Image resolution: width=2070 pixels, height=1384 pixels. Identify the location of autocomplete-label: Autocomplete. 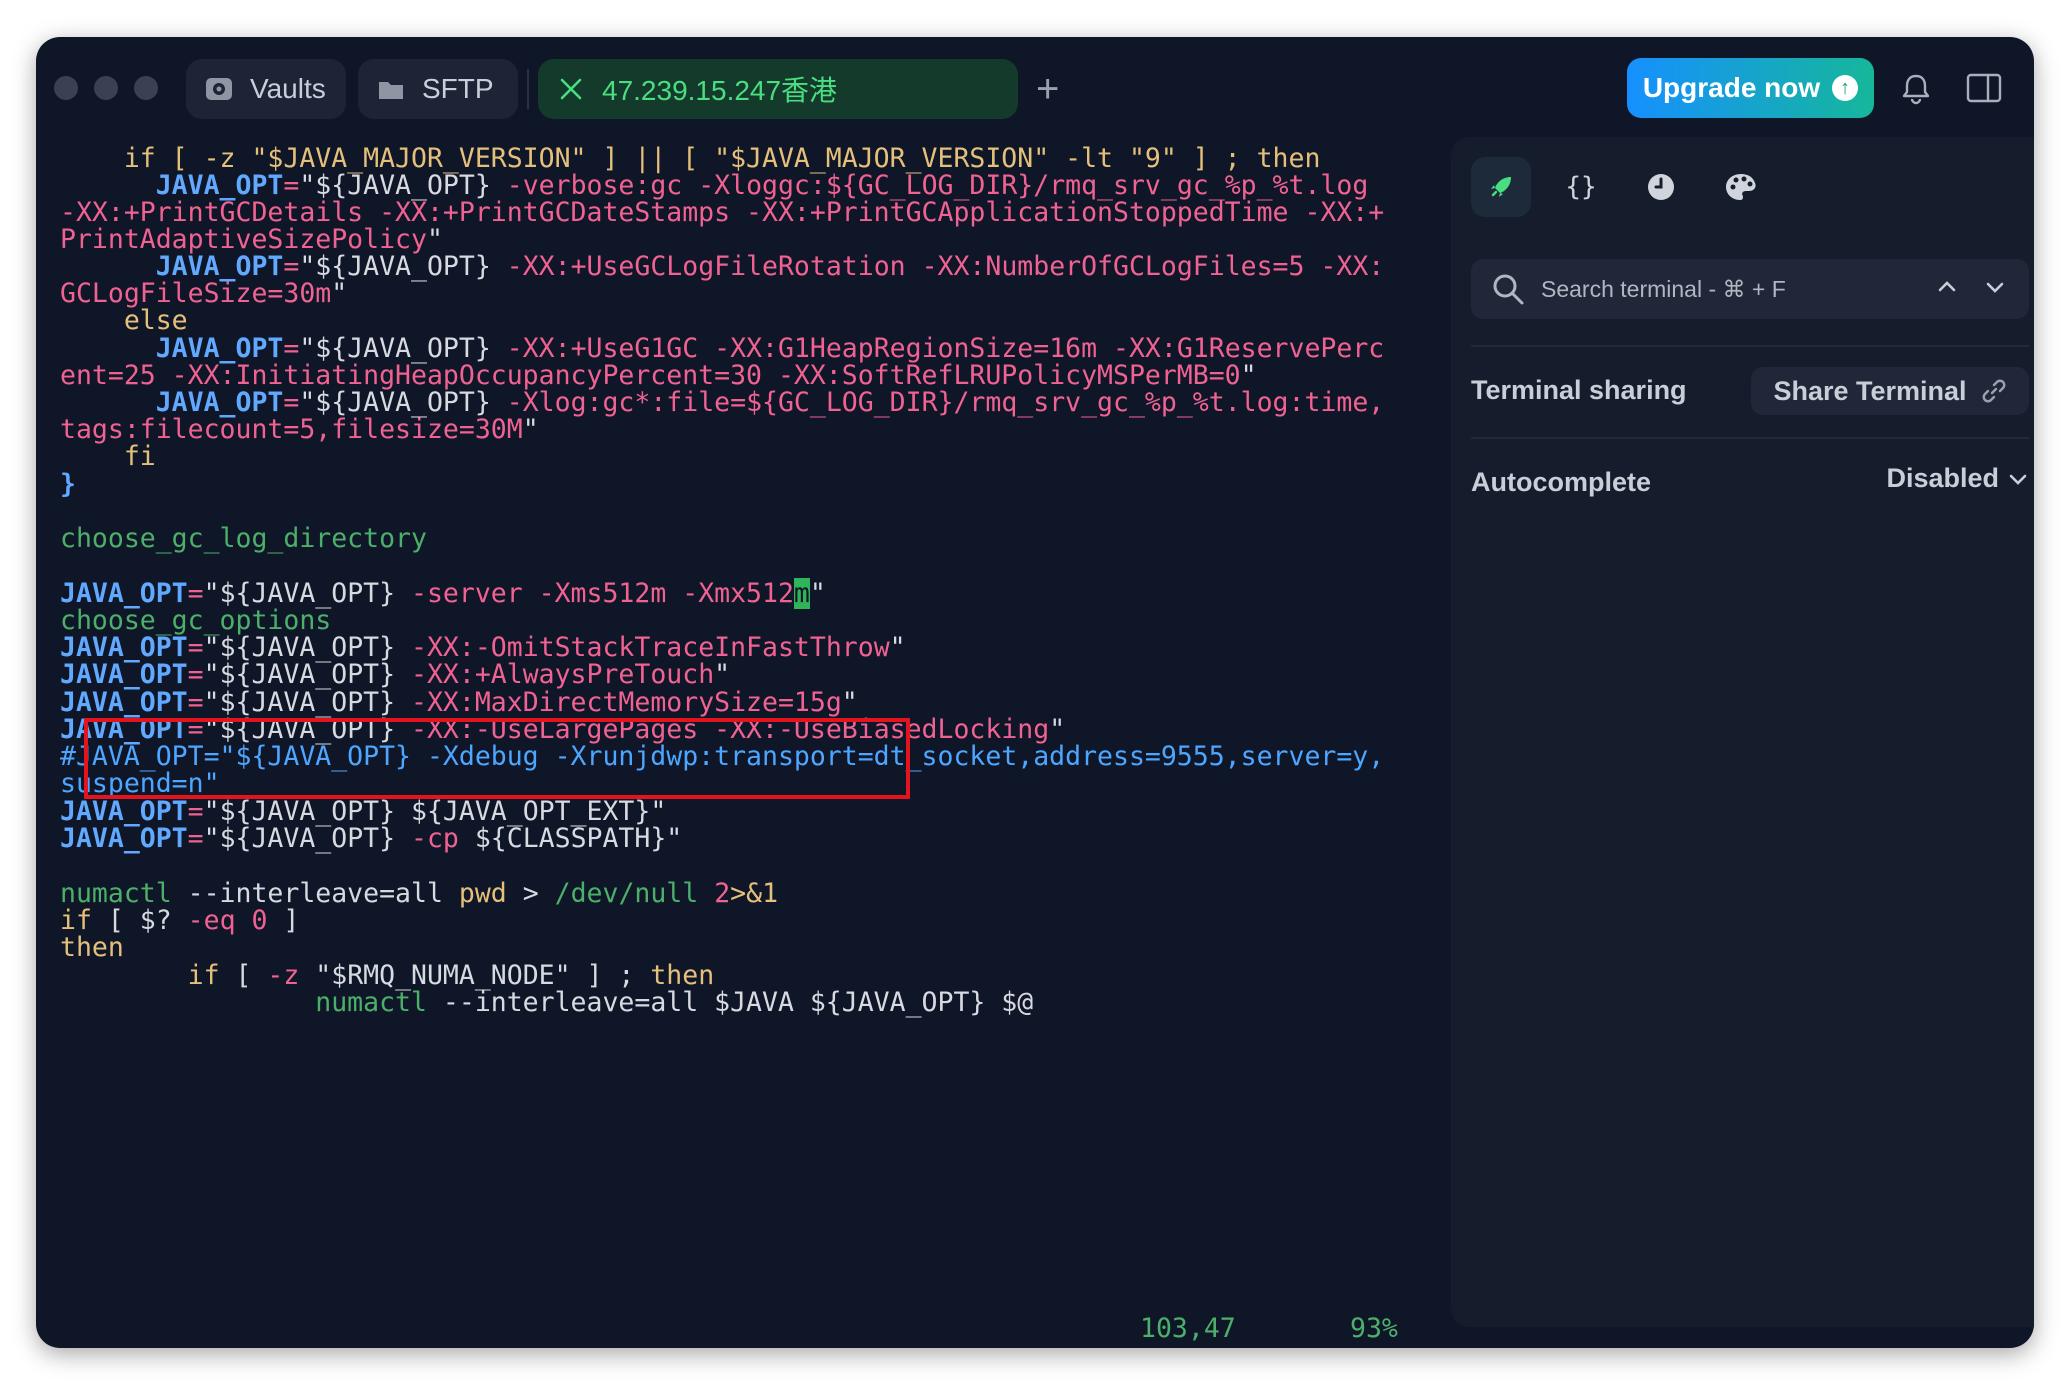
(1561, 482).